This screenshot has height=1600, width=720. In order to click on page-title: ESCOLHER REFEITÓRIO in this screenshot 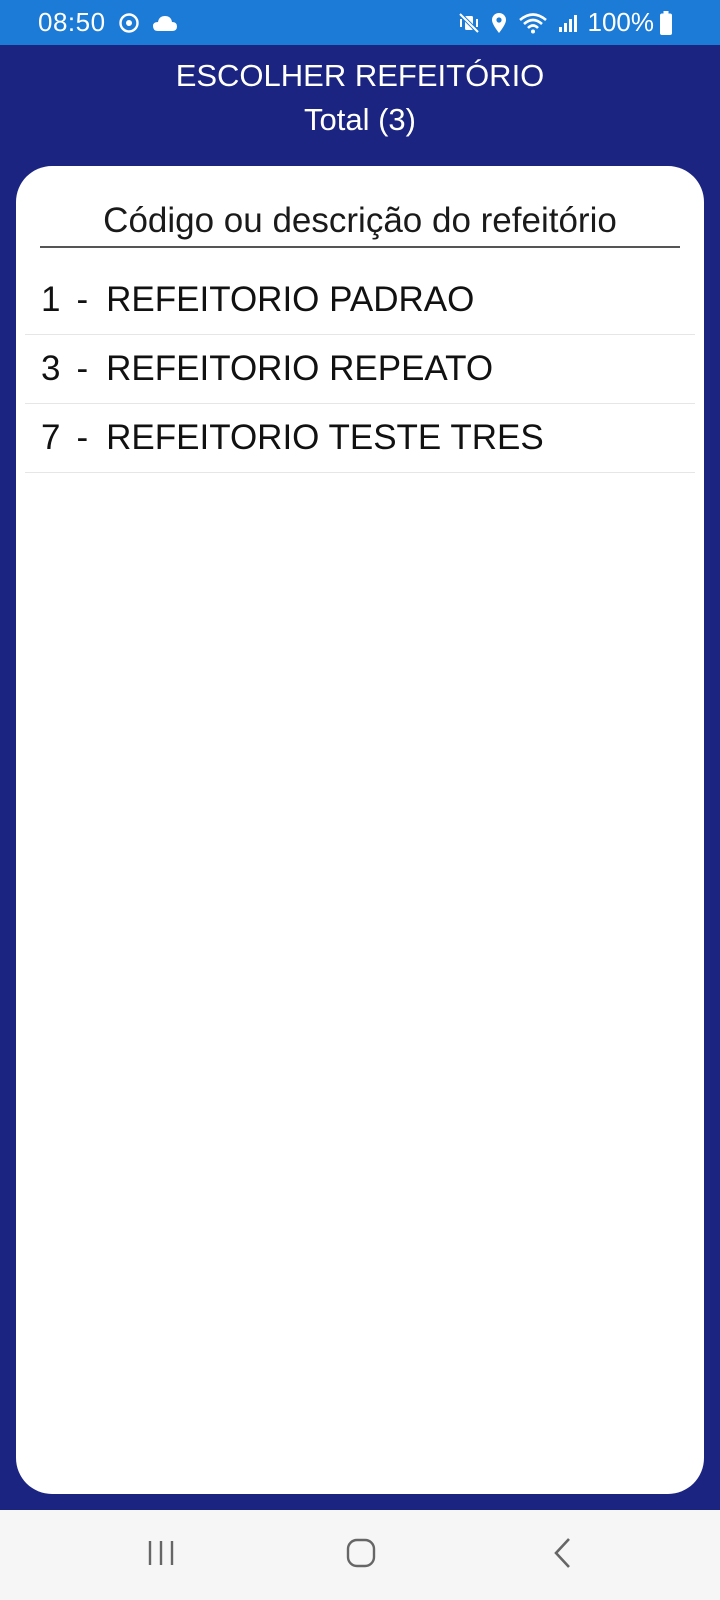, I will do `click(360, 75)`.